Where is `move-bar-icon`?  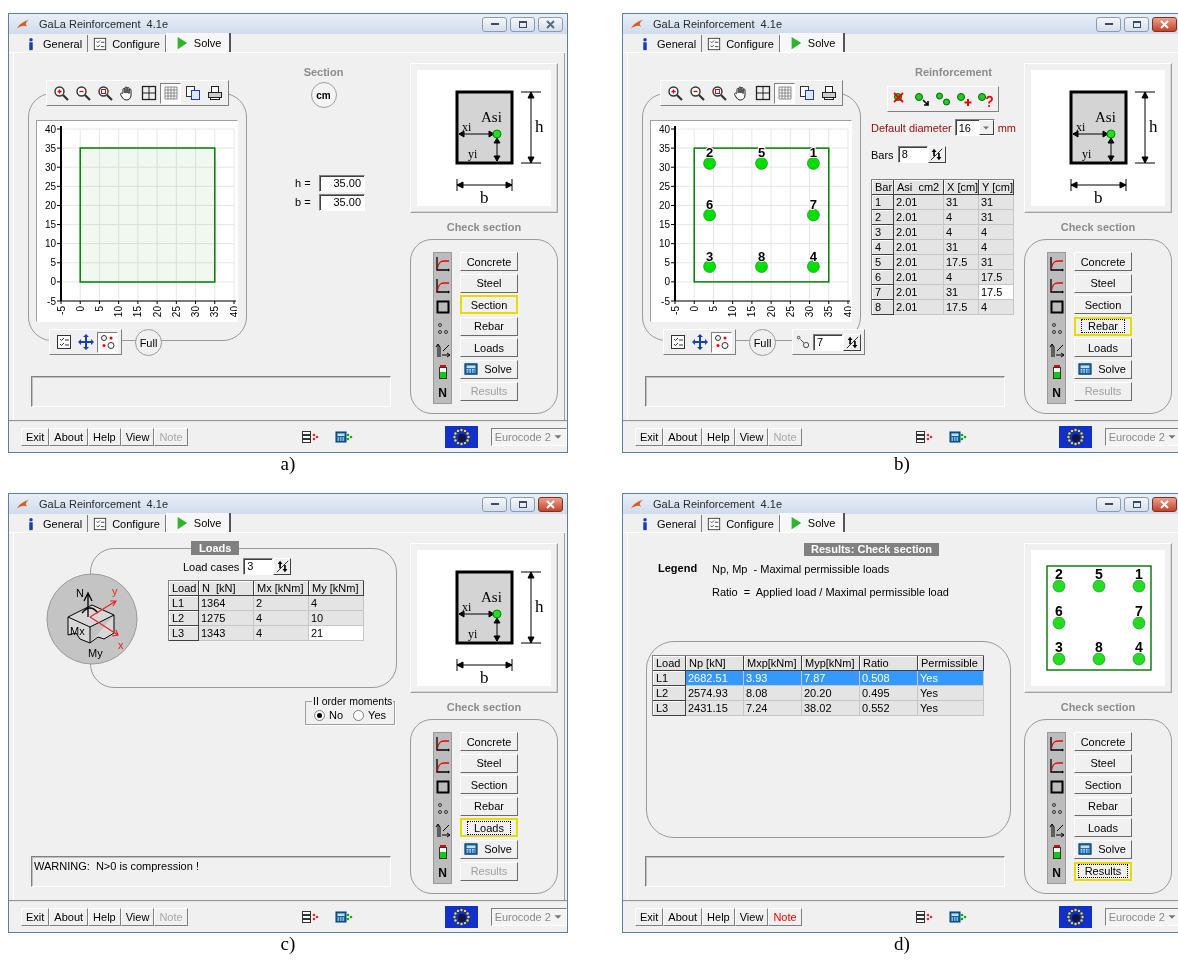 move-bar-icon is located at coordinates (921, 99).